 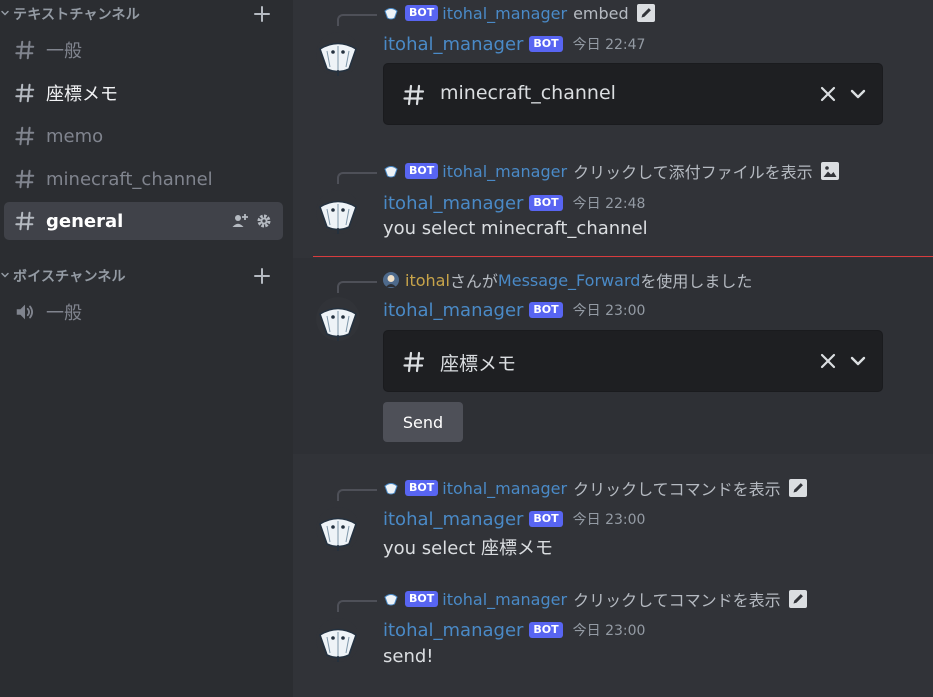 I want to click on sidebar-channel-minecraft: minecraft_channel, so click(x=143, y=179).